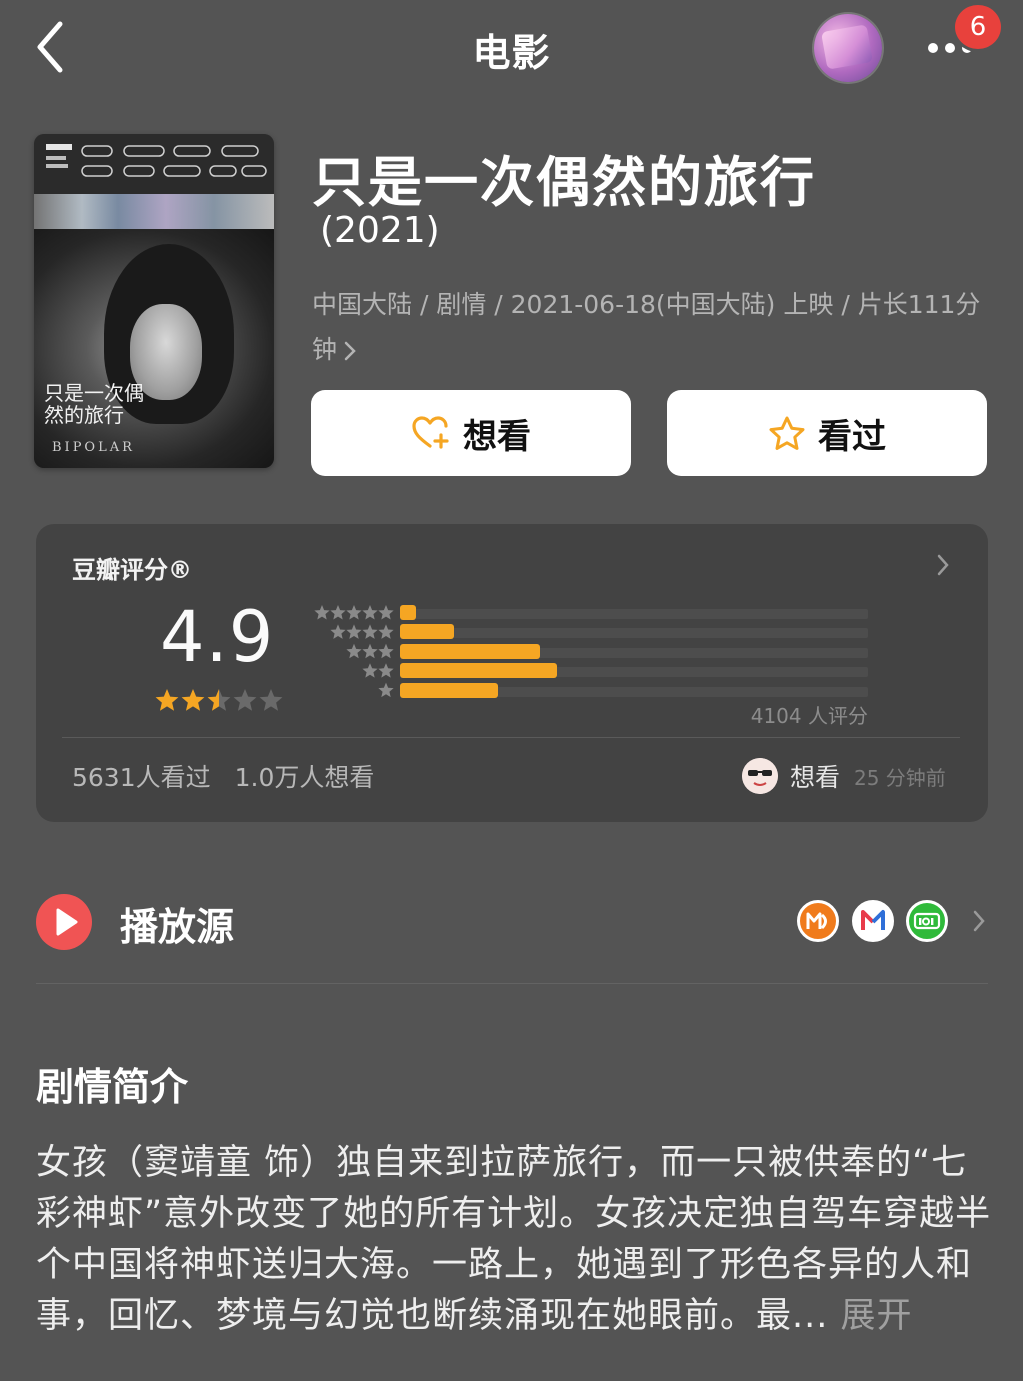 This screenshot has width=1023, height=1381. I want to click on score-stars, so click(219, 700).